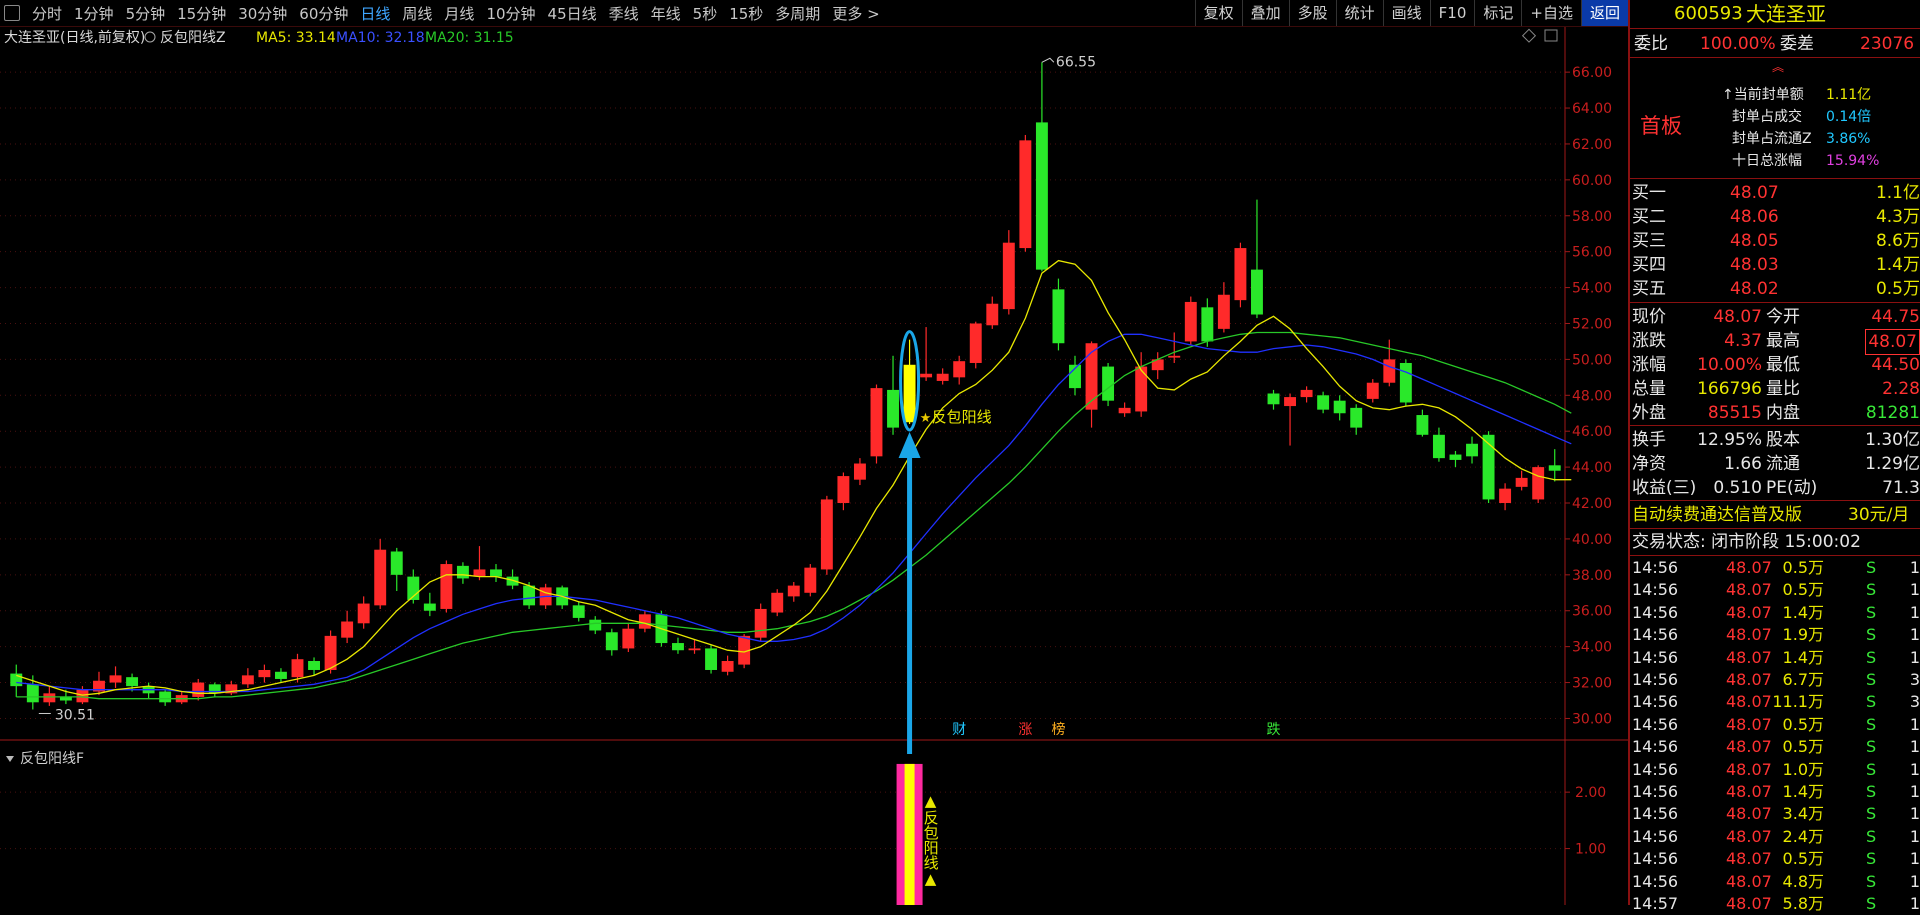 Image resolution: width=1920 pixels, height=915 pixels. What do you see at coordinates (1604, 13) in the screenshot?
I see `toolbar-button-8: 返回` at bounding box center [1604, 13].